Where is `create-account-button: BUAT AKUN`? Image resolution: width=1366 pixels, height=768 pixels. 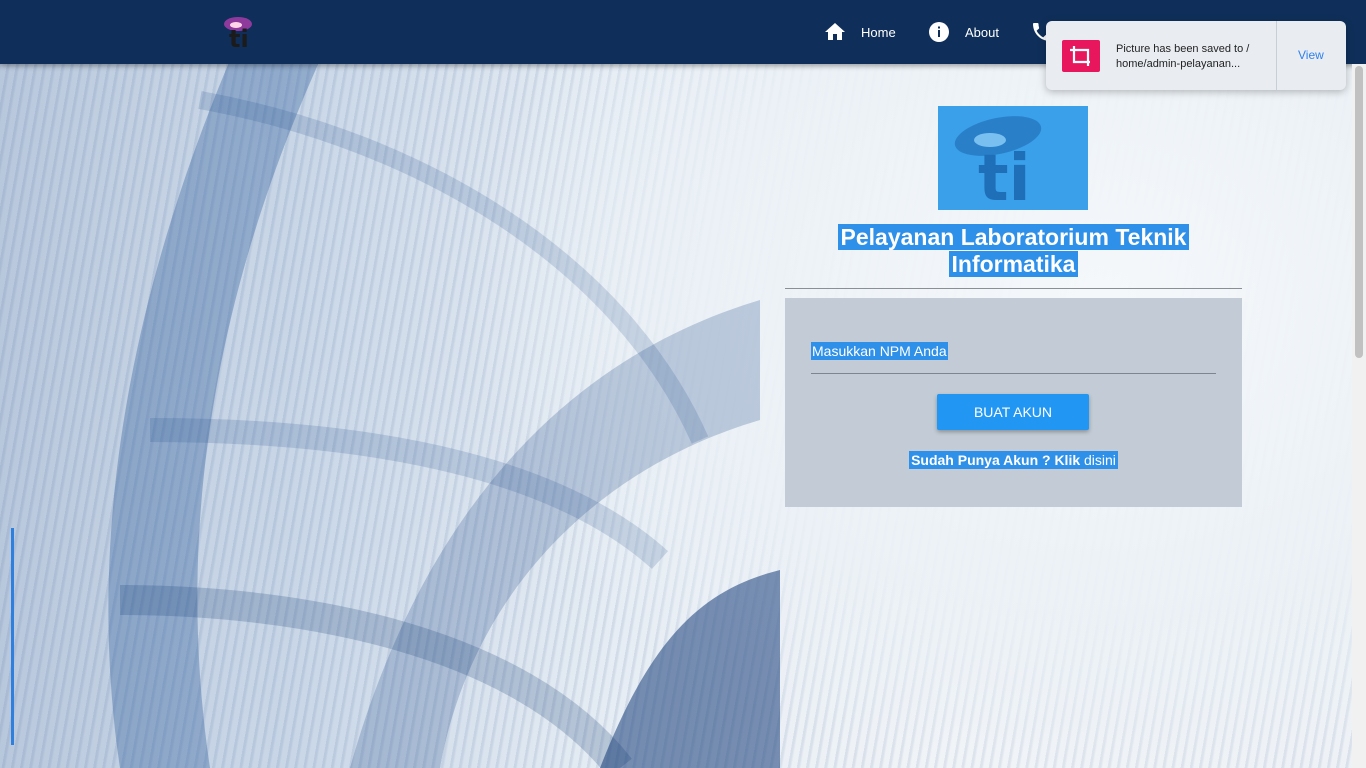
create-account-button: BUAT AKUN is located at coordinates (1013, 412).